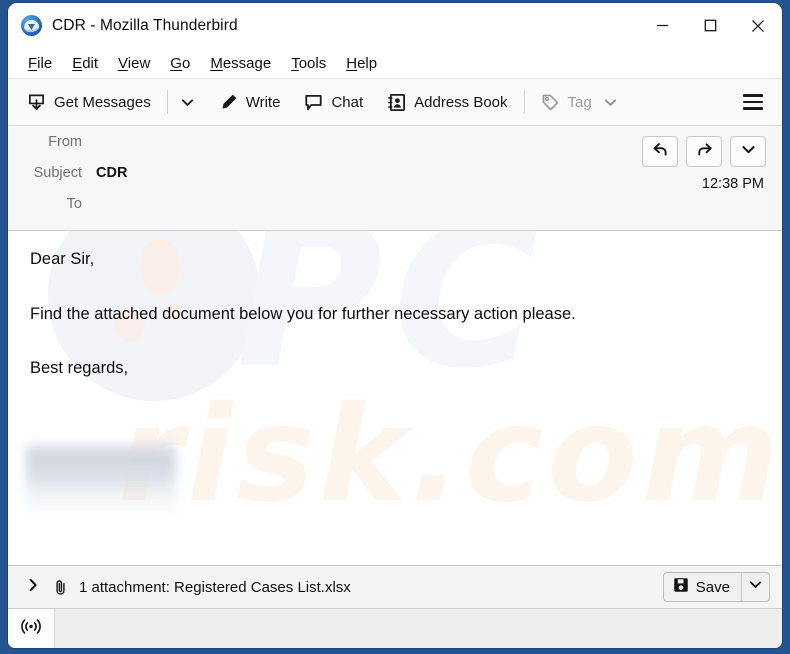 The width and height of the screenshot is (790, 654). I want to click on write-button: Write, so click(250, 102).